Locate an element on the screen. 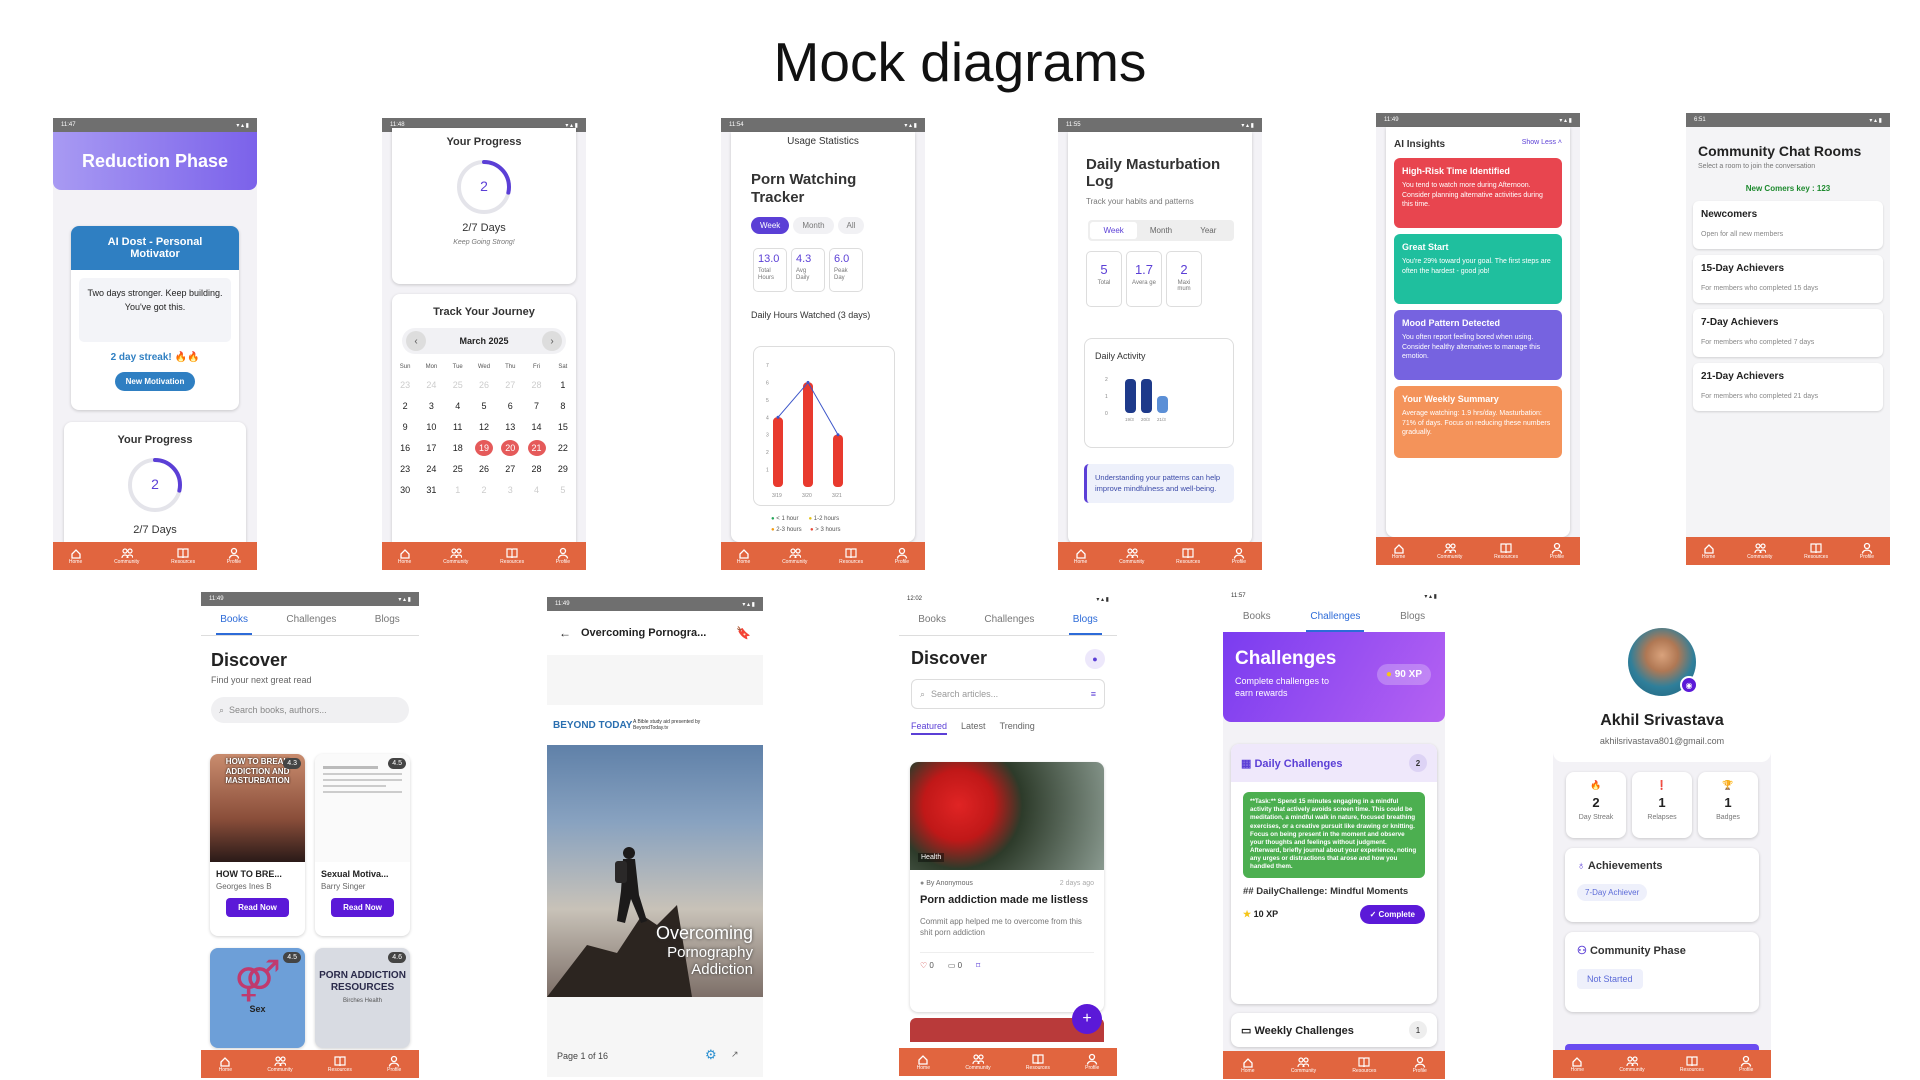 This screenshot has width=1920, height=1080. filter-latest: Latest is located at coordinates (973, 728).